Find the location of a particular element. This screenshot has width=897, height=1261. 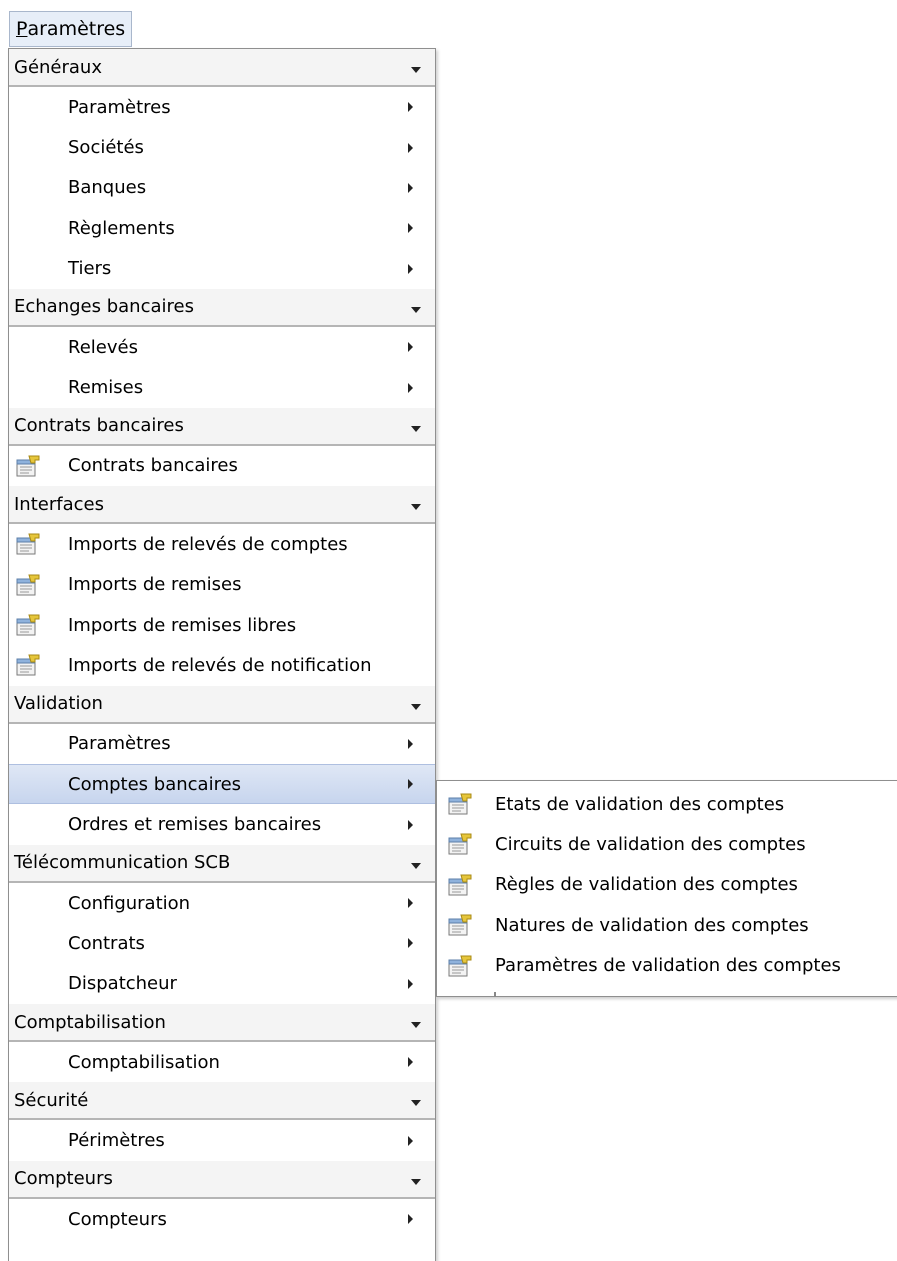

menu-item-ordres-et-remises-bancaires: Ordres et remises bancaires is located at coordinates (222, 824).